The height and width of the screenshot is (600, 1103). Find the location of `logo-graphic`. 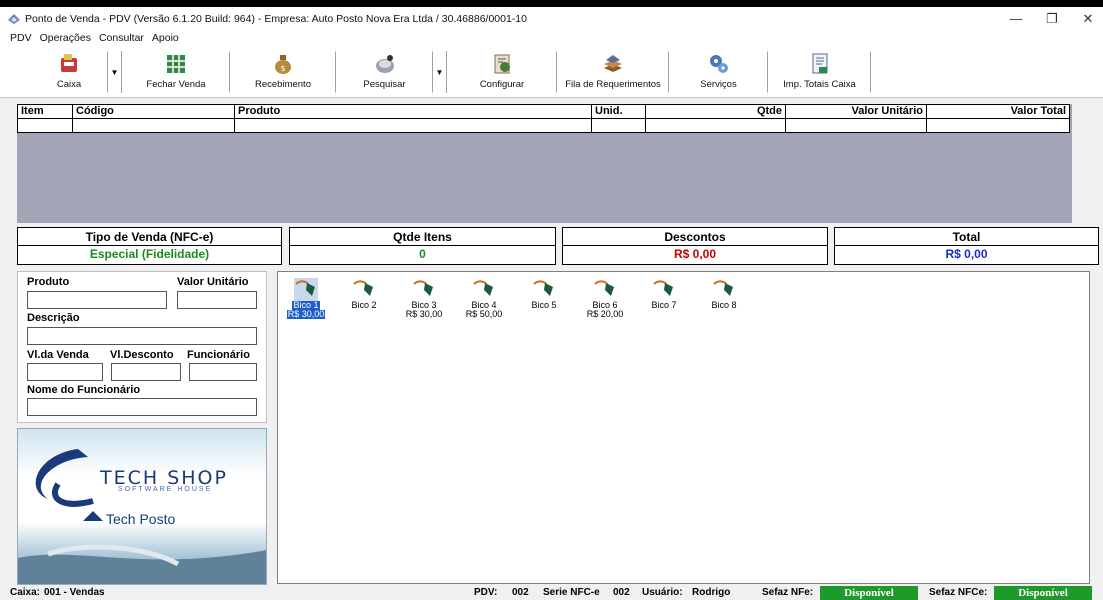

logo-graphic is located at coordinates (142, 516).